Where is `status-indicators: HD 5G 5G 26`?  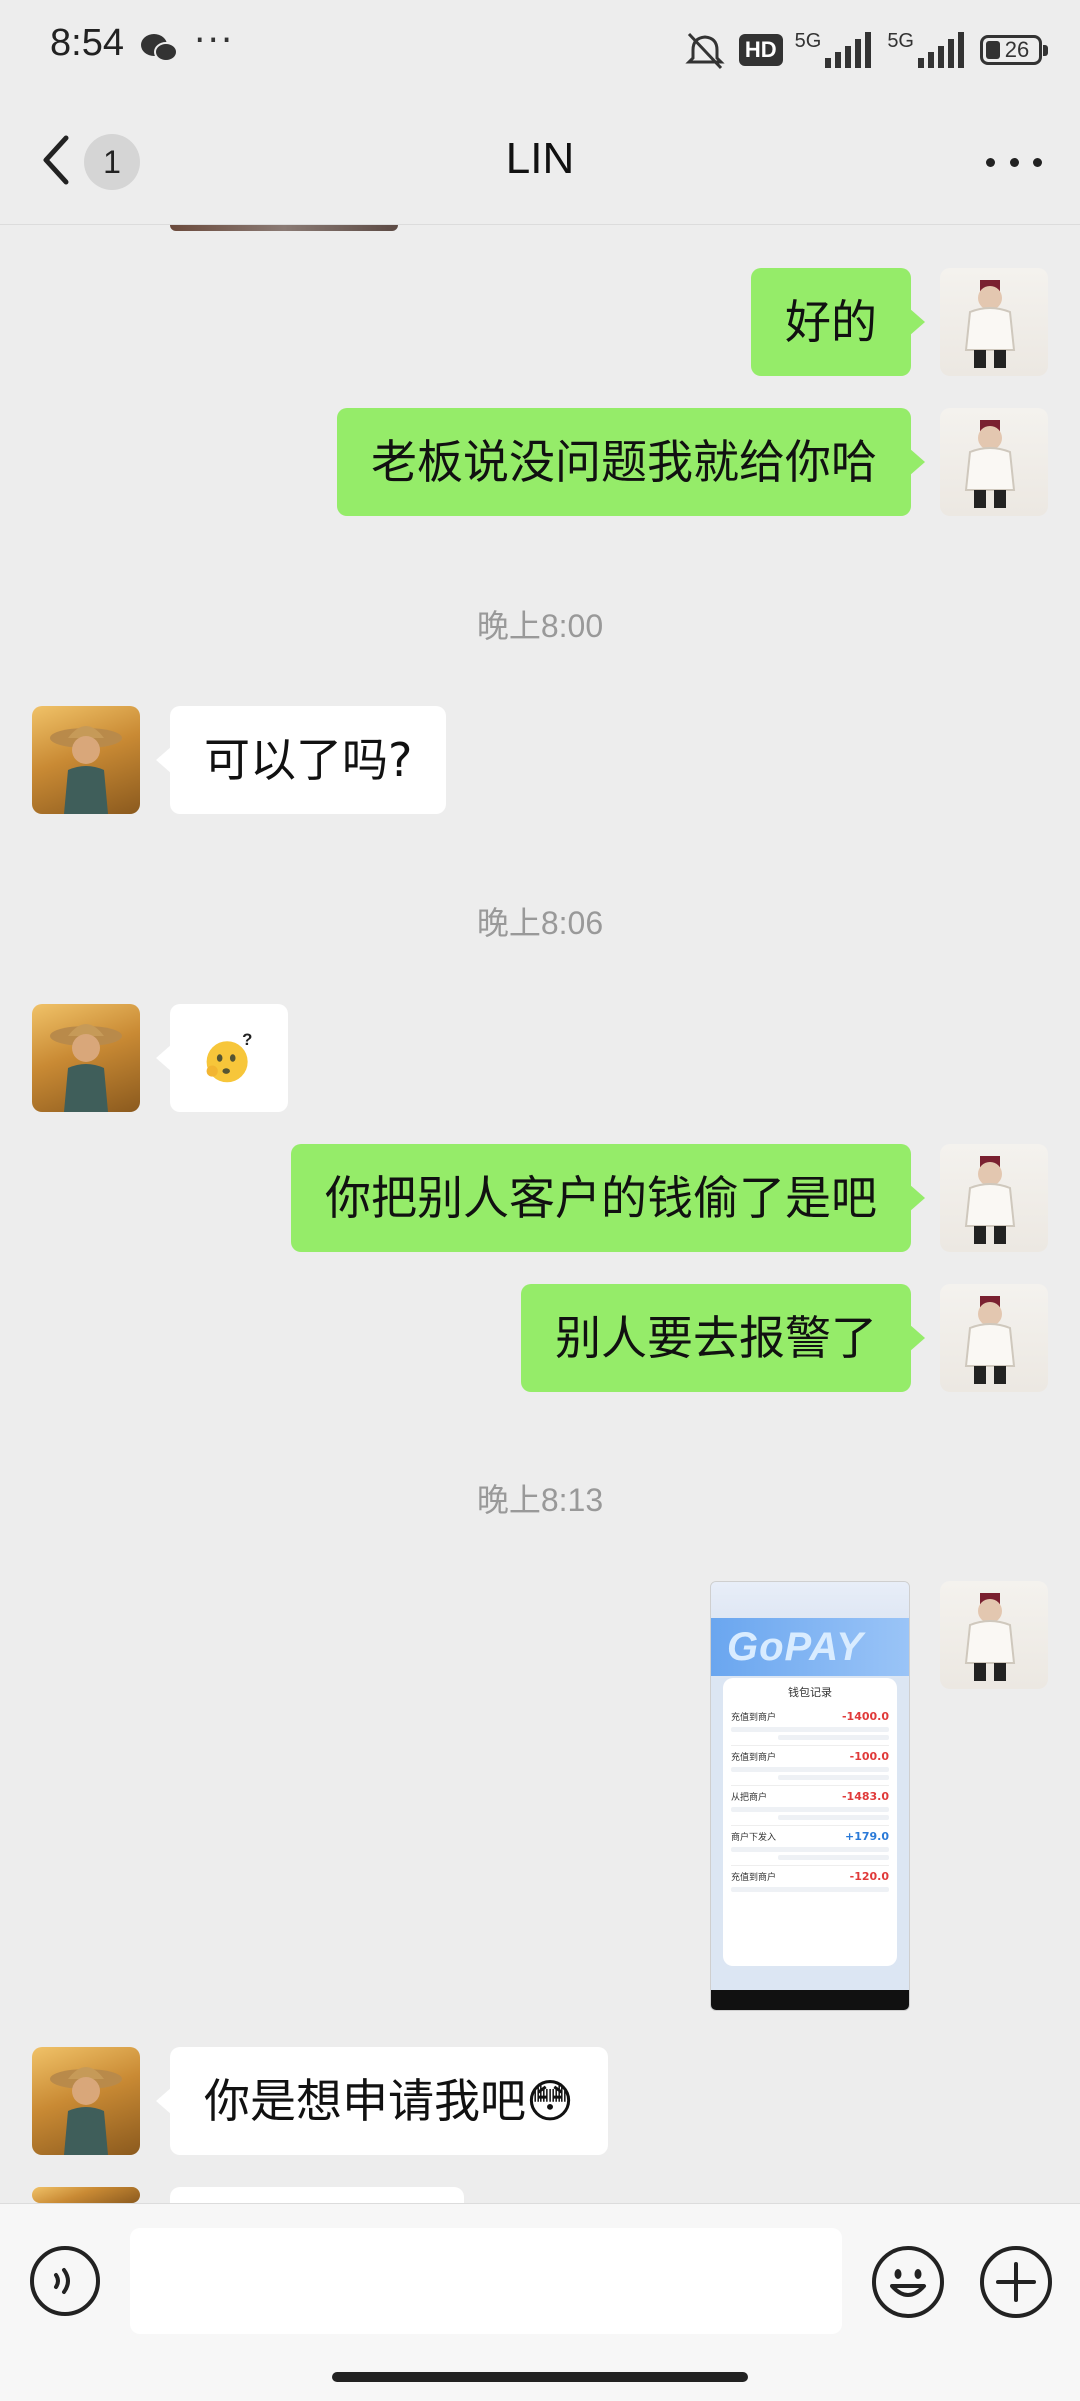
status-indicators: HD 5G 5G 26 is located at coordinates (865, 50).